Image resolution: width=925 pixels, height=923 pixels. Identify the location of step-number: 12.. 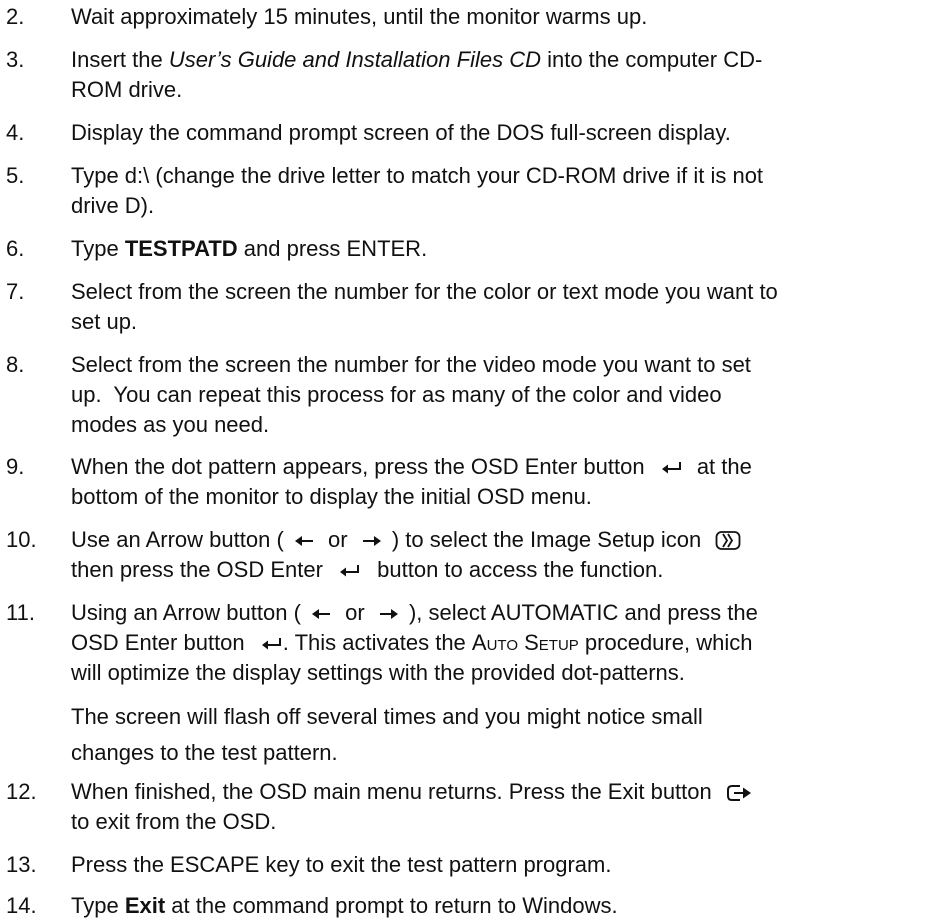
(21, 791).